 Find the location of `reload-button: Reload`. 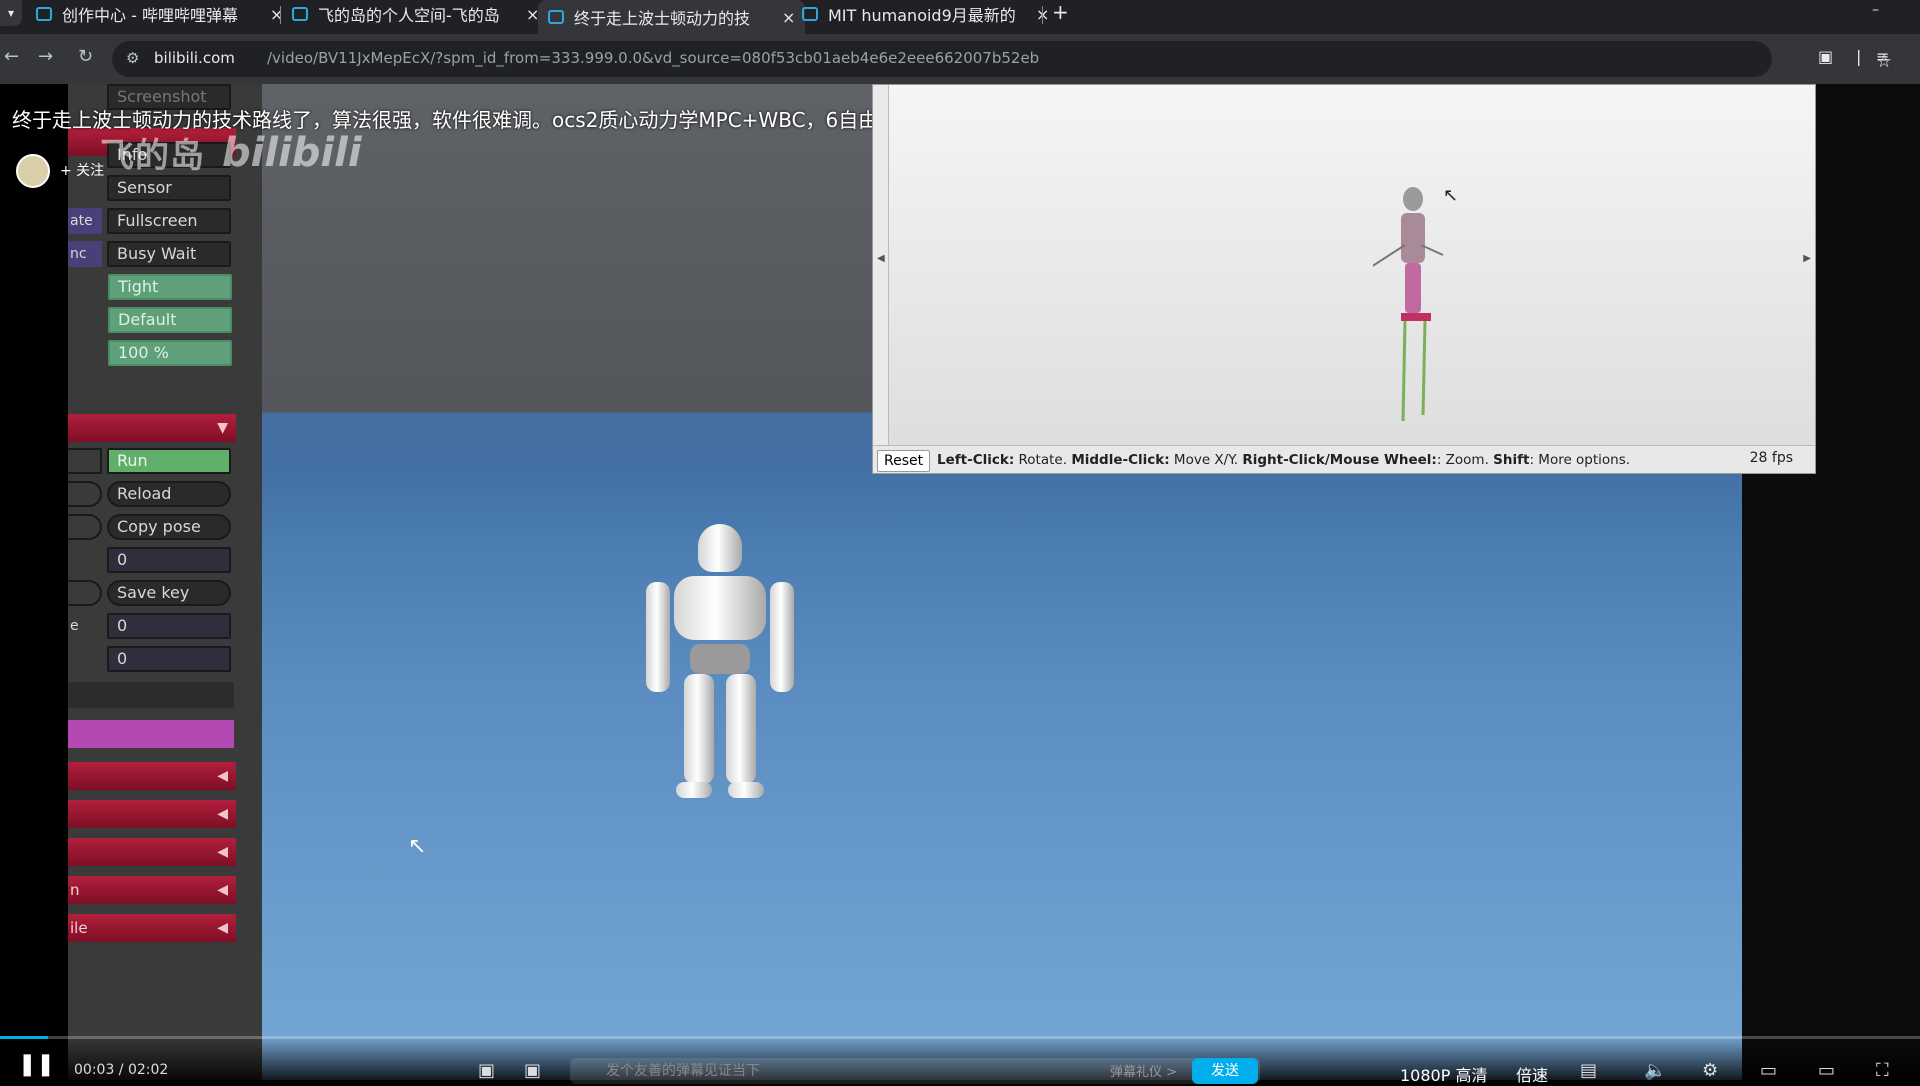

reload-button: Reload is located at coordinates (169, 494).